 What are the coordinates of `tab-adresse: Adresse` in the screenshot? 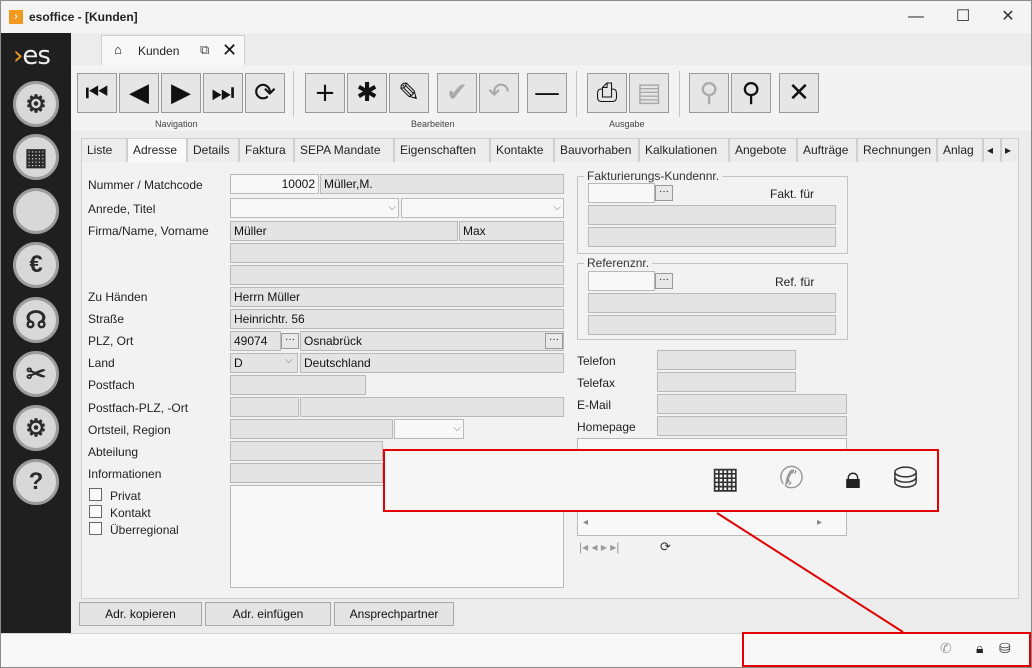 It's located at (157, 150).